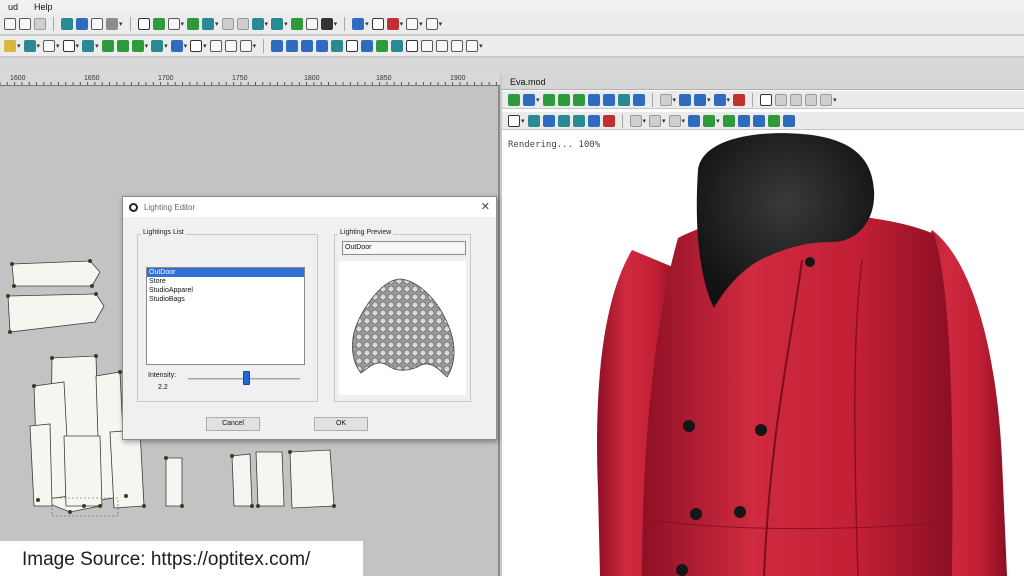 The height and width of the screenshot is (576, 1024). What do you see at coordinates (743, 120) in the screenshot?
I see `lighting-icon` at bounding box center [743, 120].